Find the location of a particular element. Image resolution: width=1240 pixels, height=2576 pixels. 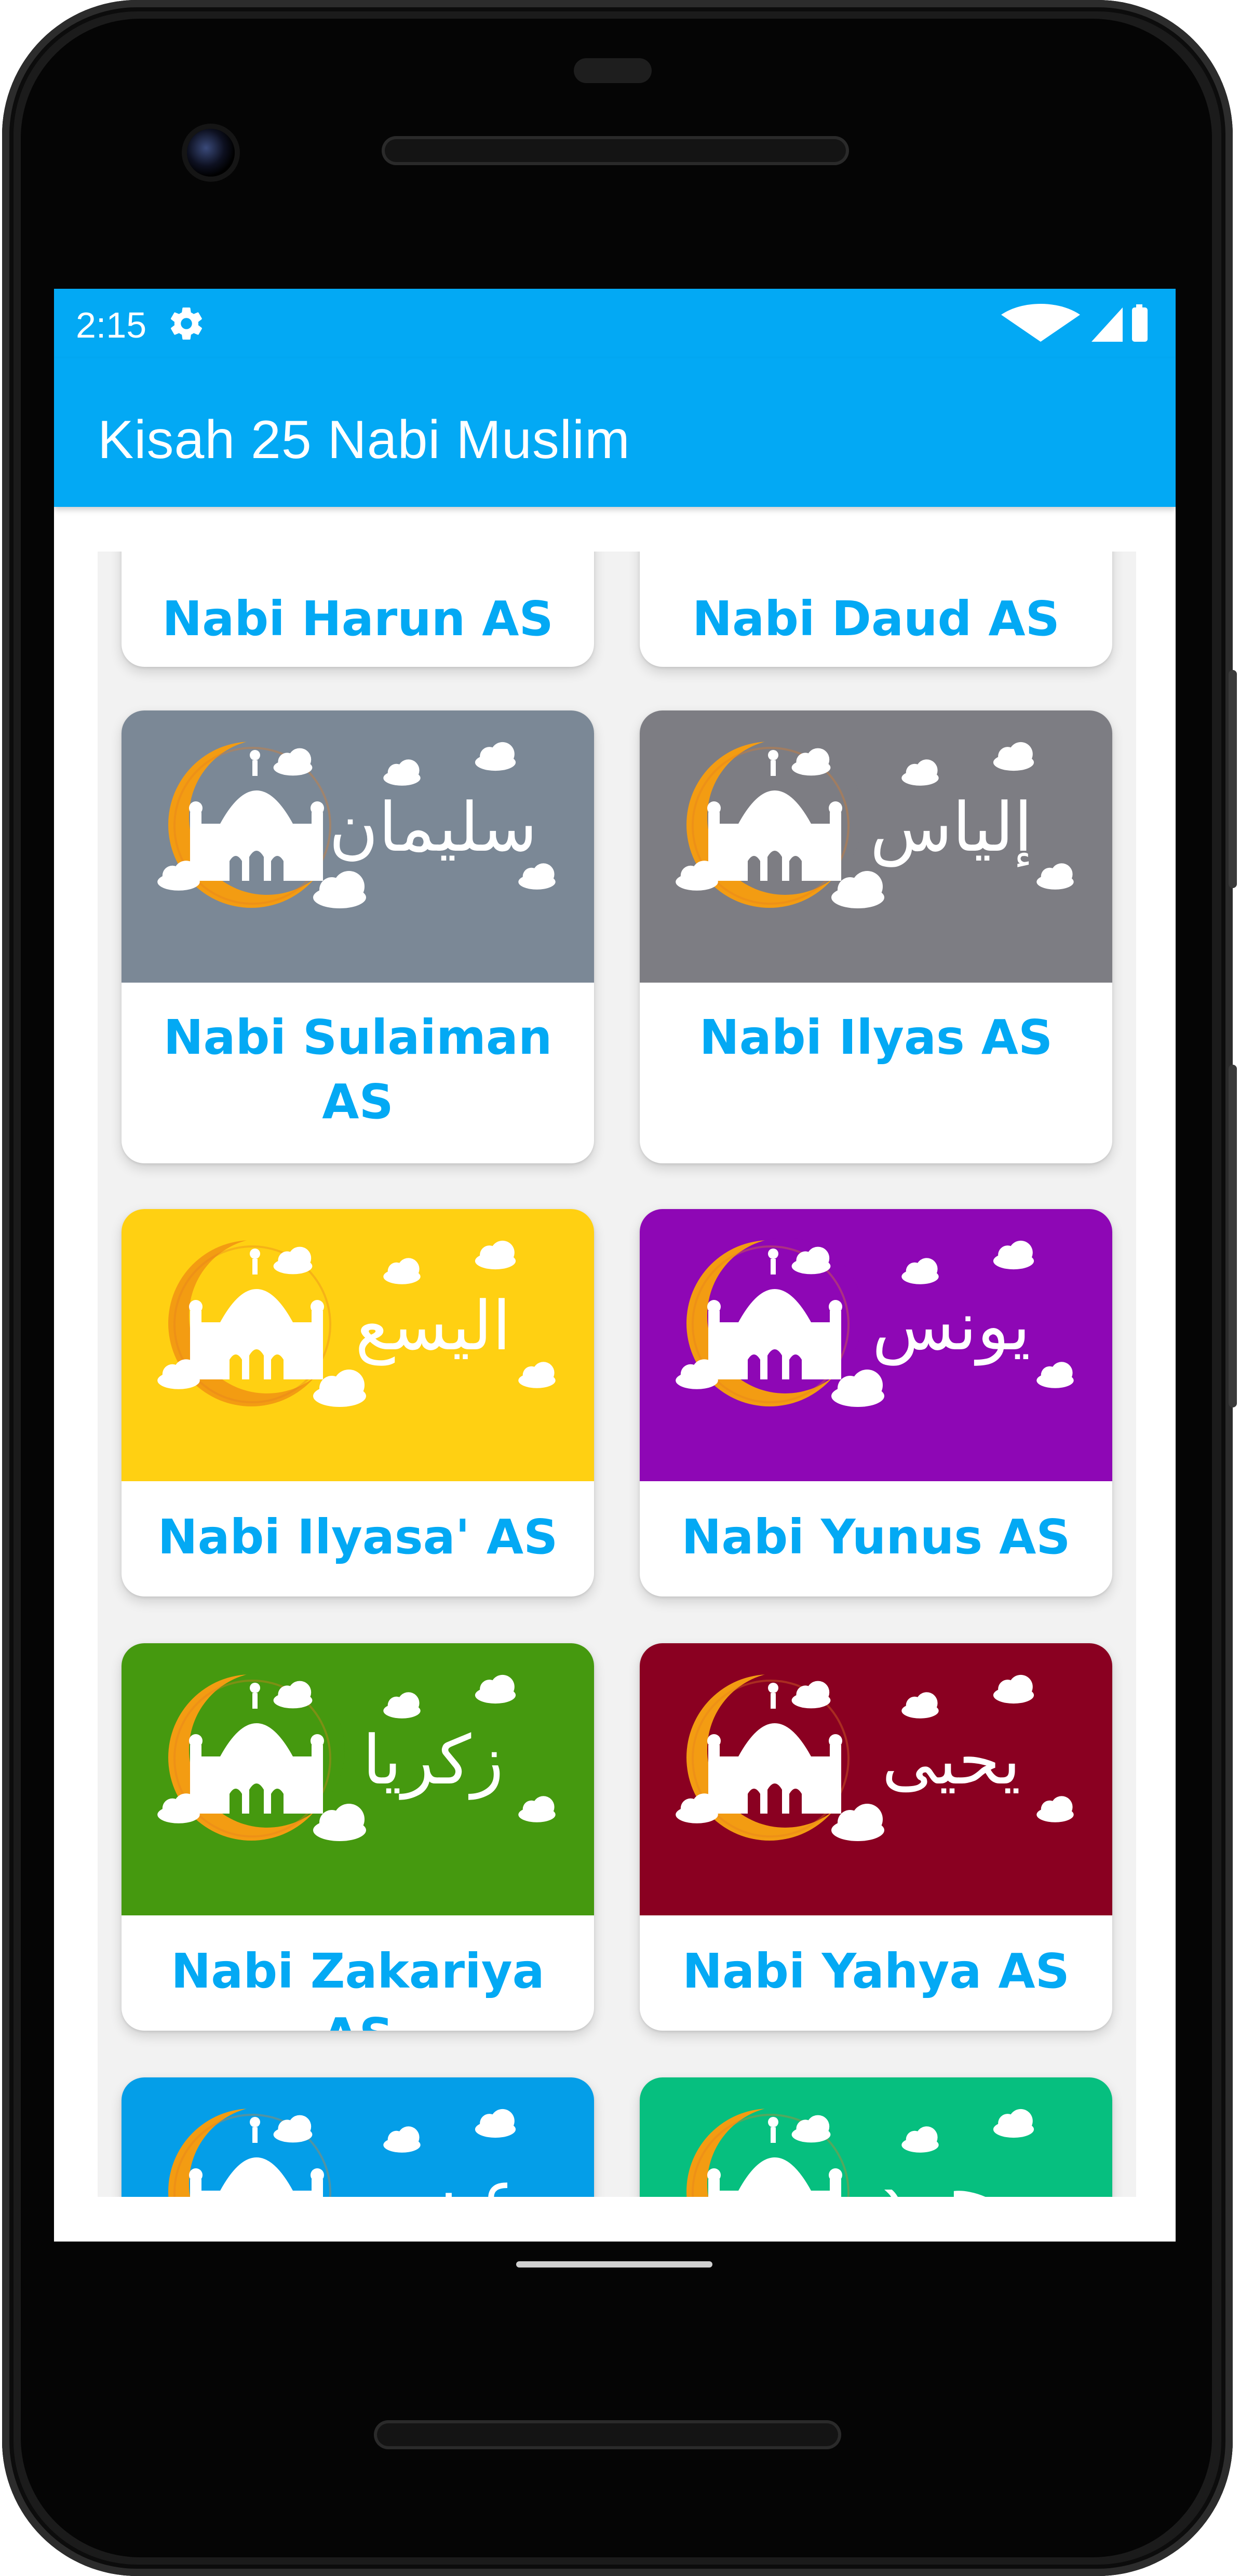

arabic-name: يونس is located at coordinates (951, 1326).